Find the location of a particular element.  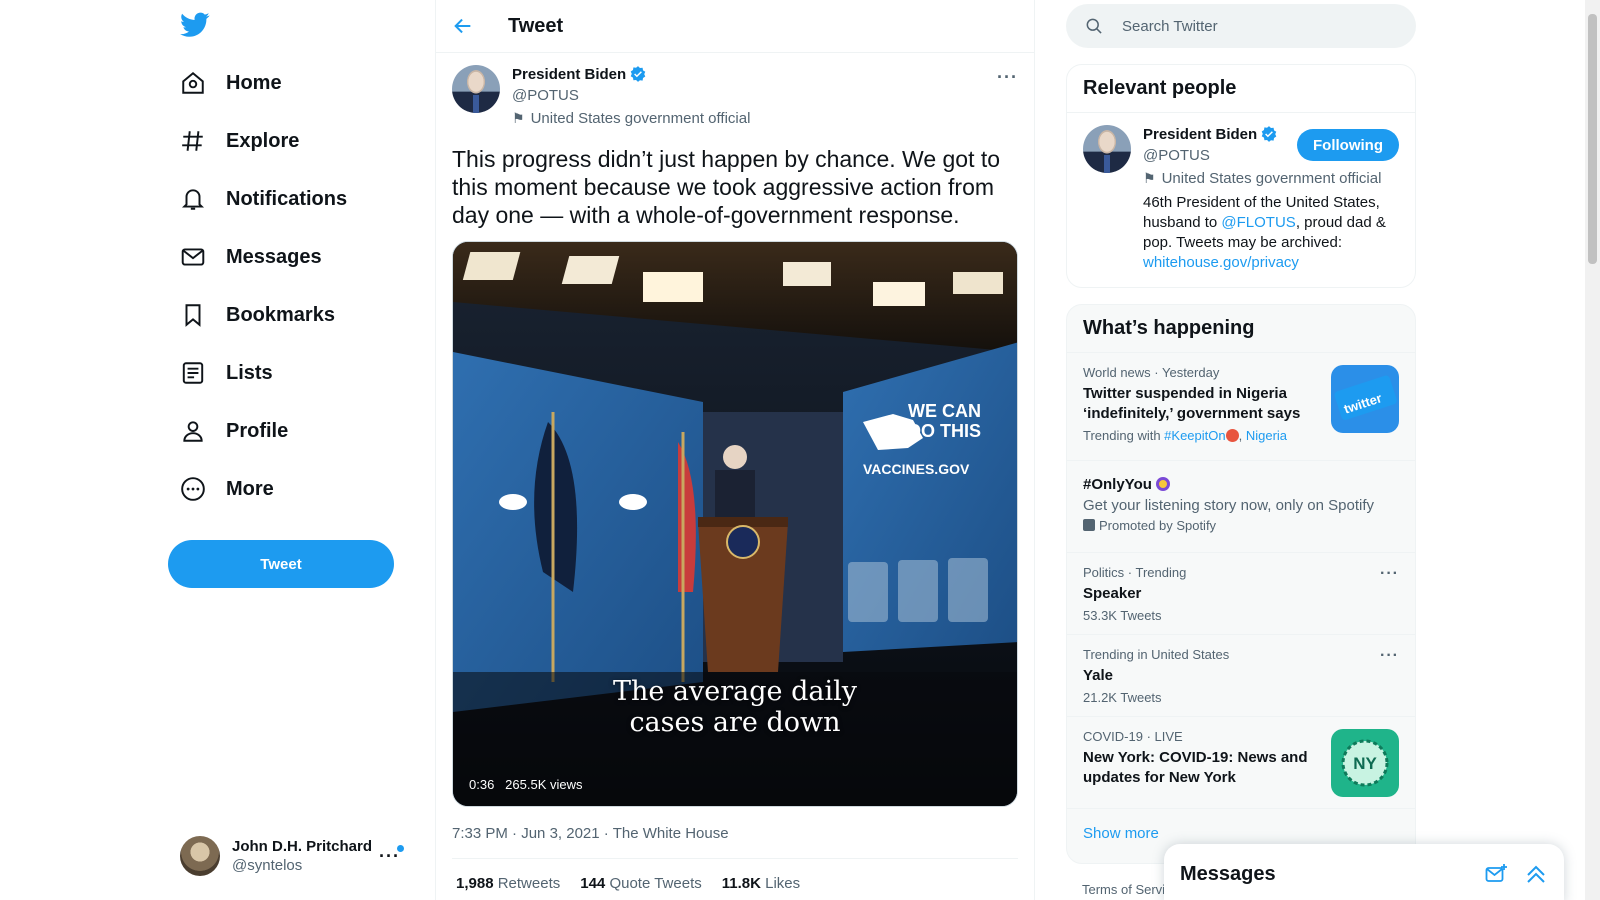

nav-messages: Messages is located at coordinates (251, 257).